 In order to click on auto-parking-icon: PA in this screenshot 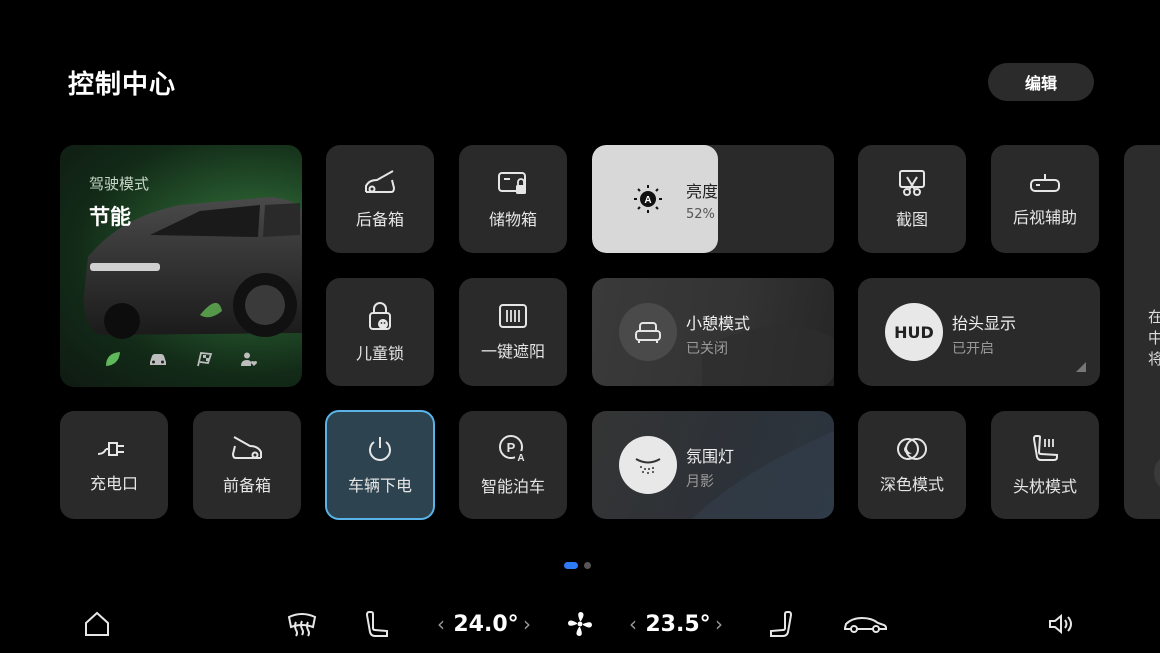, I will do `click(513, 449)`.